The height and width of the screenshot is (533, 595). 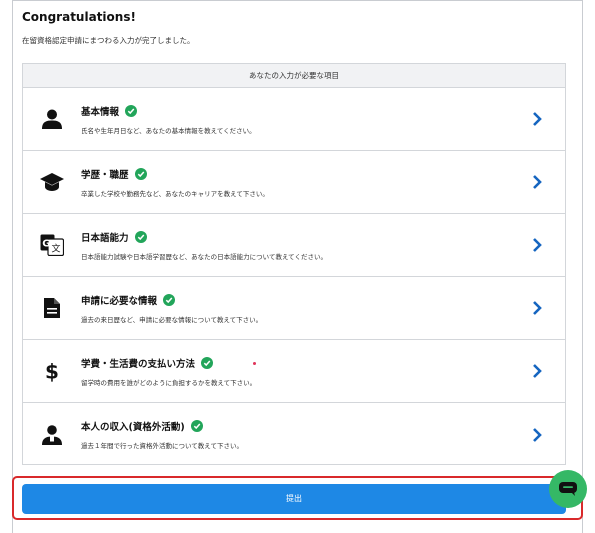 I want to click on item-title: 学費・生活費の支払い方法, so click(x=138, y=364).